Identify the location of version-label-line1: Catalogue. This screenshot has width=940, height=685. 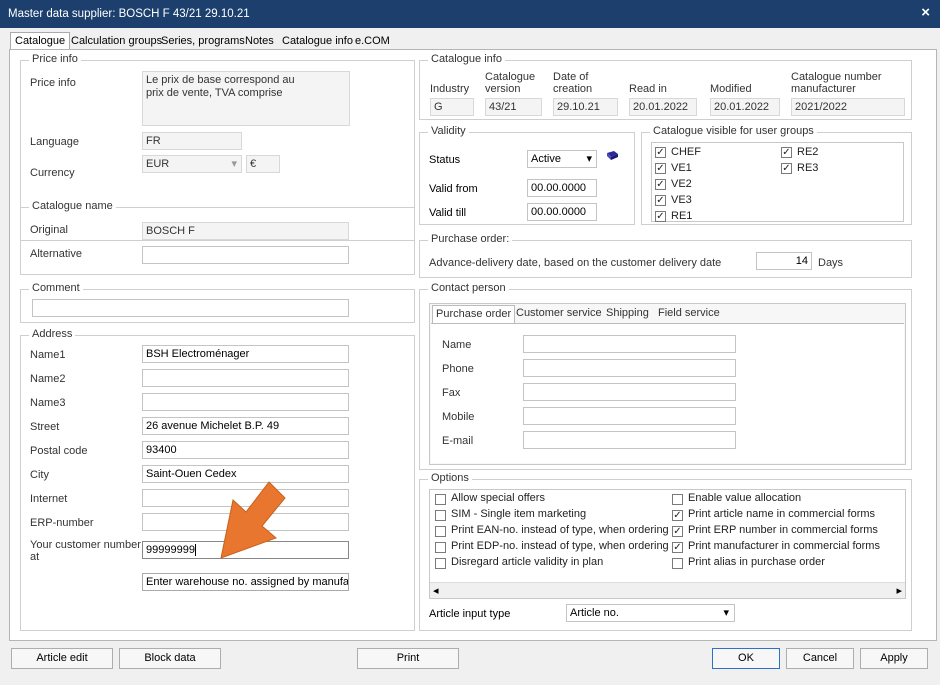
(510, 77).